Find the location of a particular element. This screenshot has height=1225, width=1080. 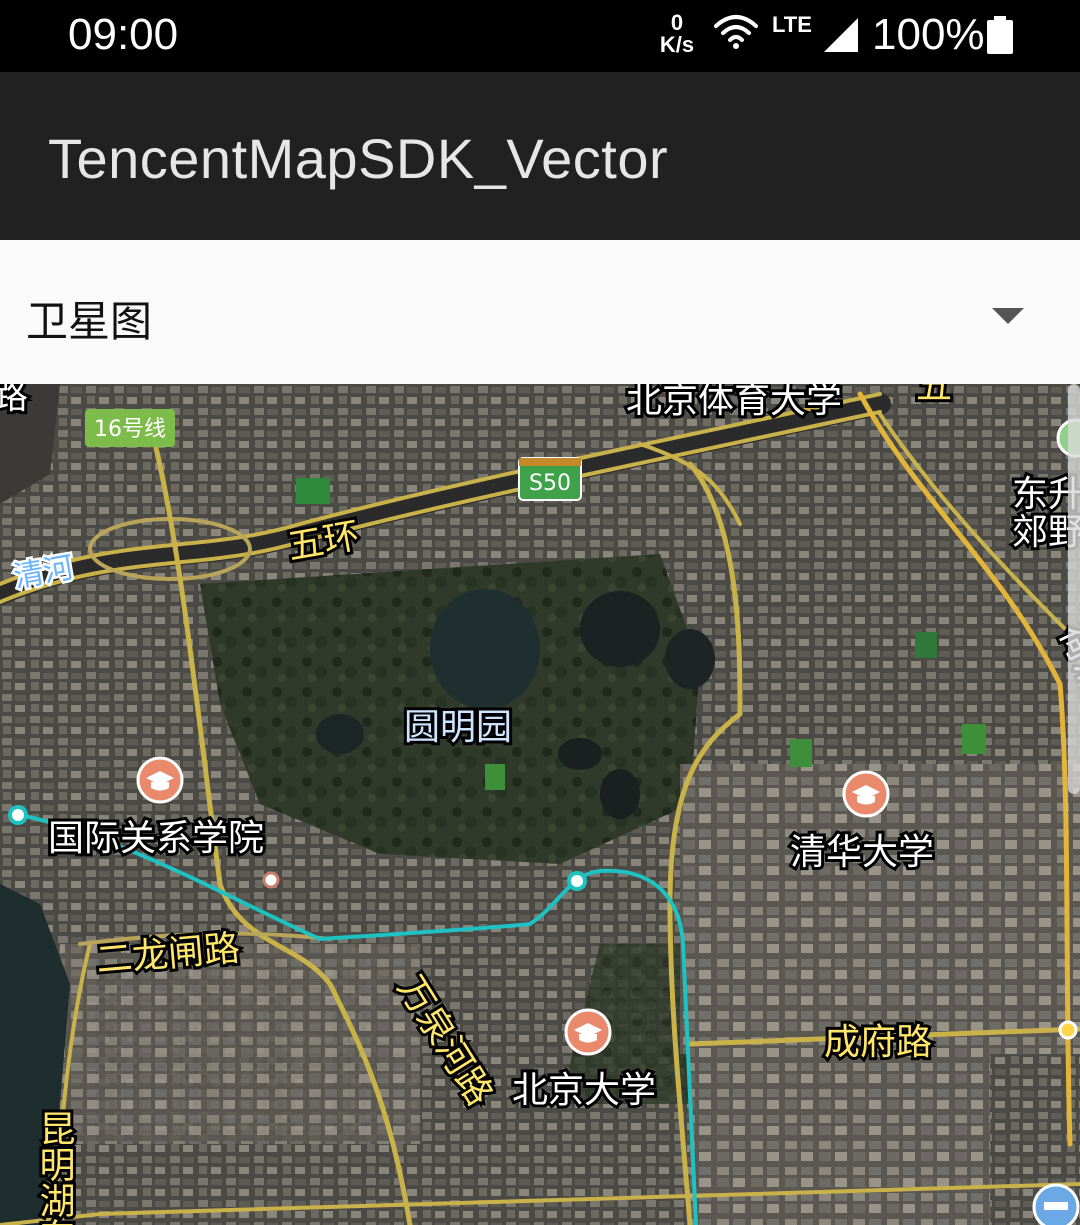

highway-s50-badge: S50 is located at coordinates (550, 479).